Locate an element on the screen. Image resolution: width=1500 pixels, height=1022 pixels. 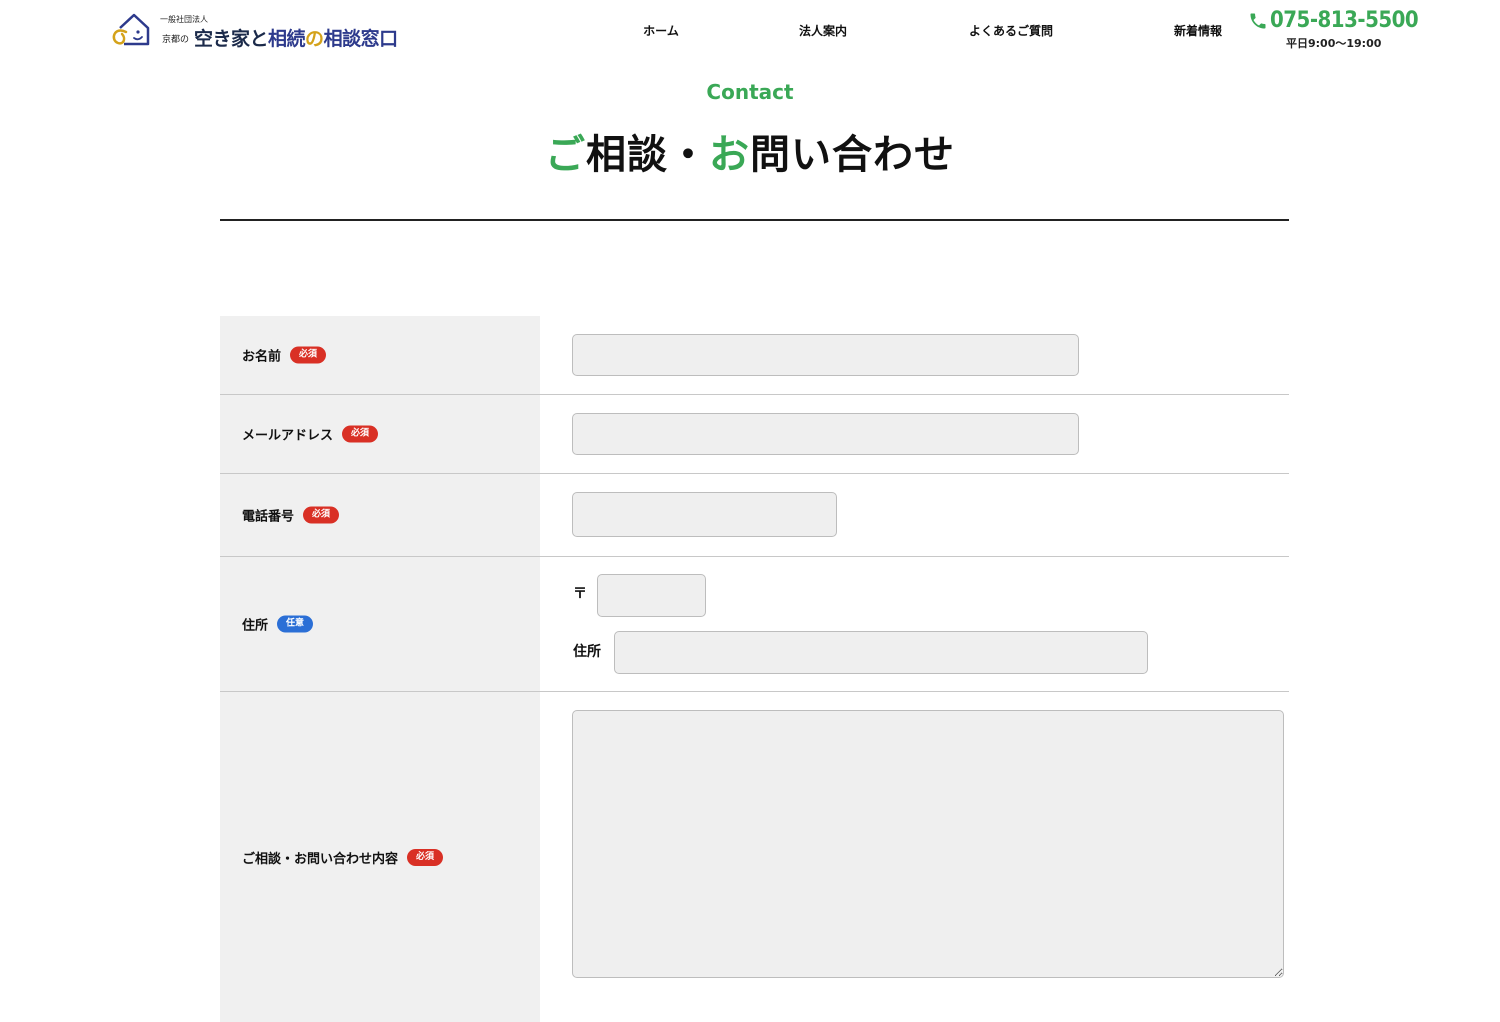
phone-icon is located at coordinates (1258, 21).